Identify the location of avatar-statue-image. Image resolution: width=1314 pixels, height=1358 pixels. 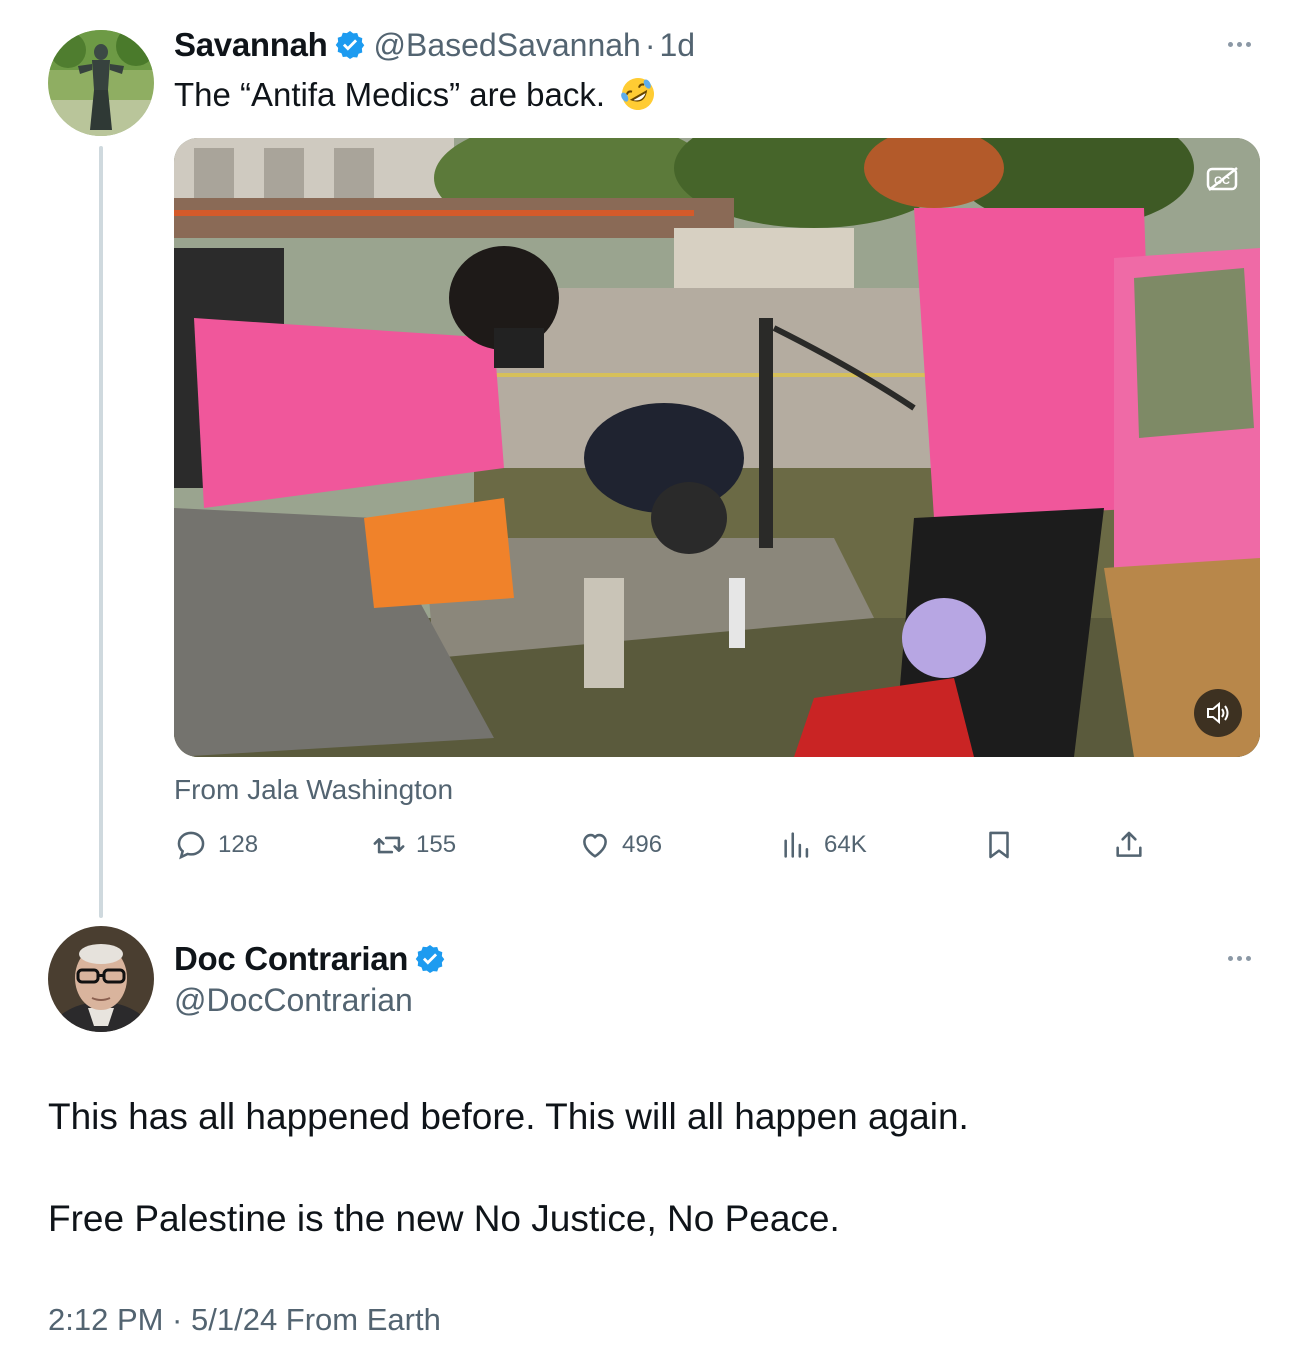
(101, 83).